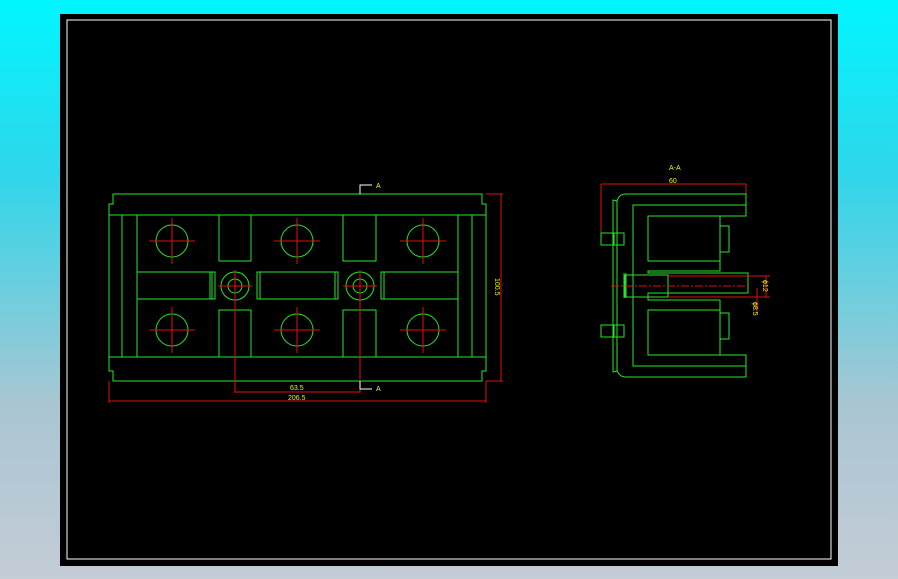 Image resolution: width=898 pixels, height=579 pixels. What do you see at coordinates (685, 271) in the screenshot?
I see `section-view: A-A 60 ϕ12 ϕ8.5` at bounding box center [685, 271].